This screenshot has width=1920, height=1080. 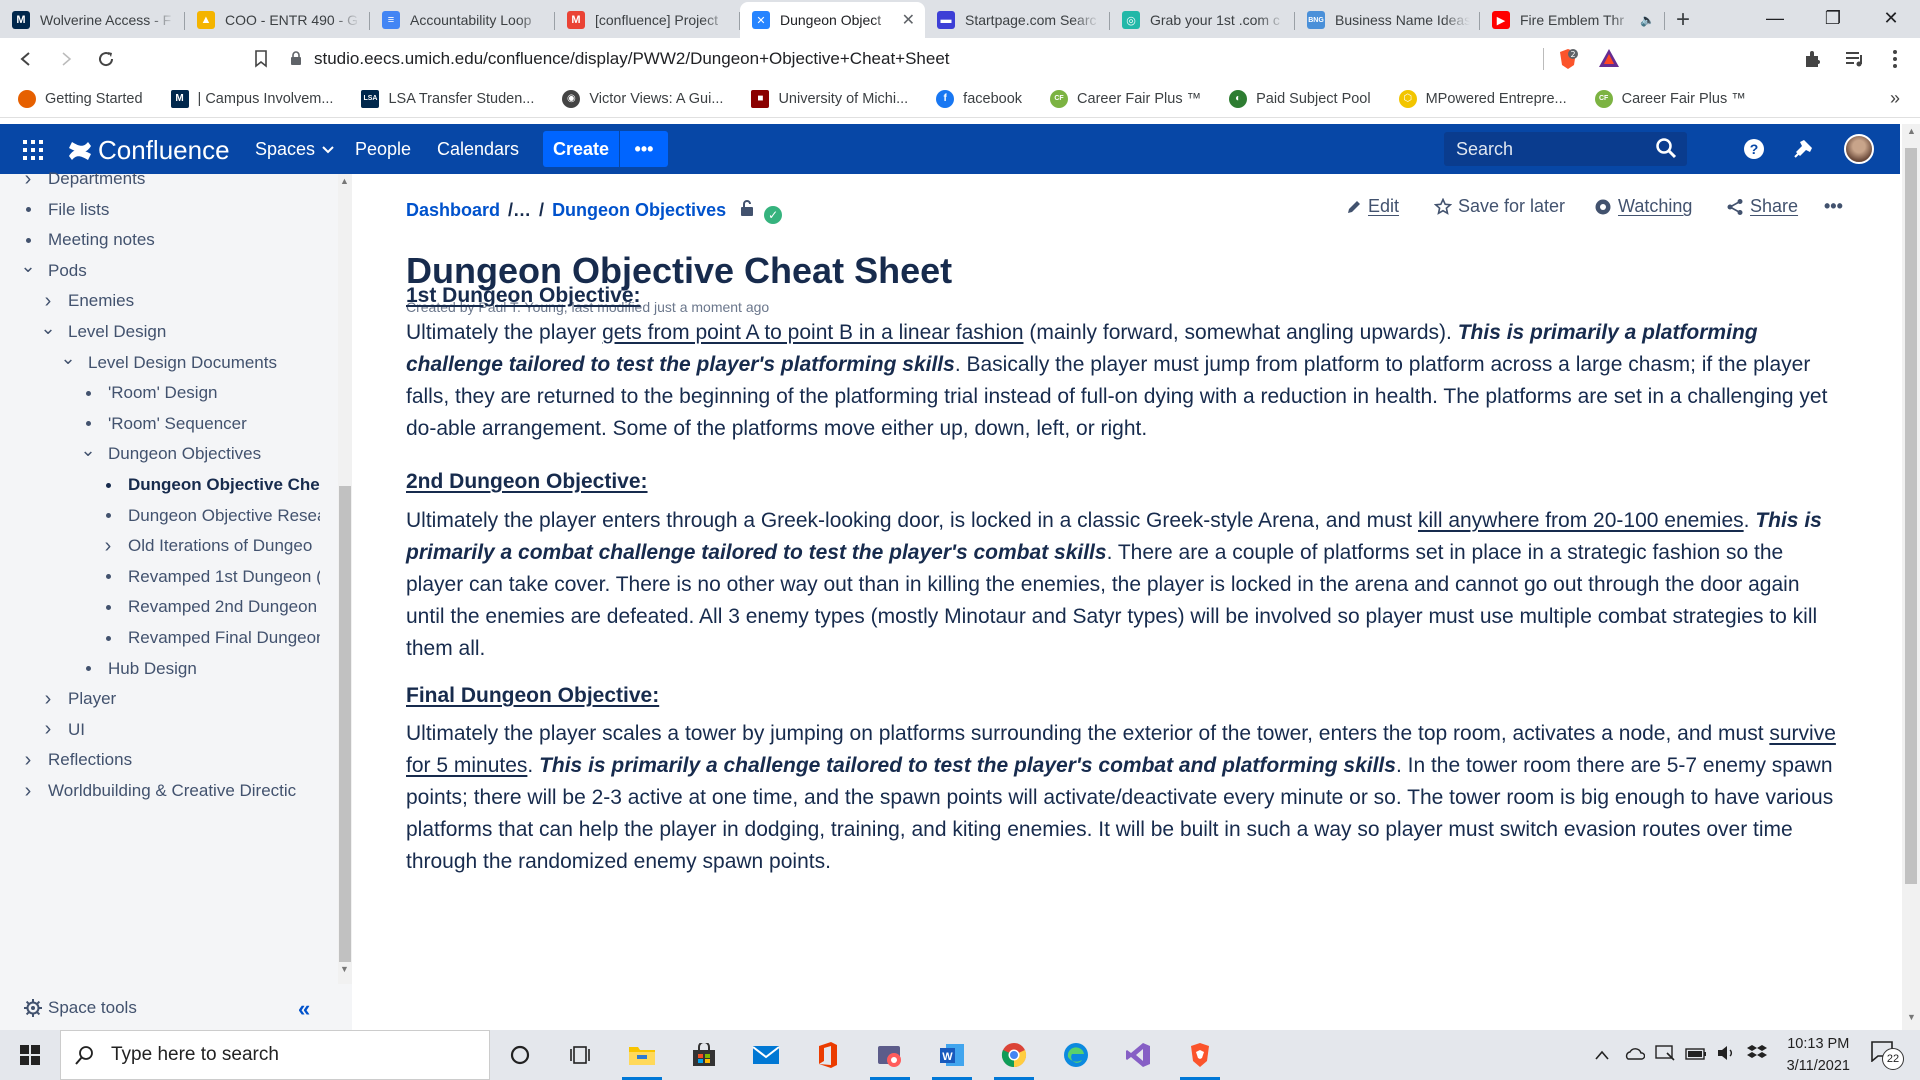 What do you see at coordinates (344, 181) in the screenshot?
I see `scroll-up-icon: ▲` at bounding box center [344, 181].